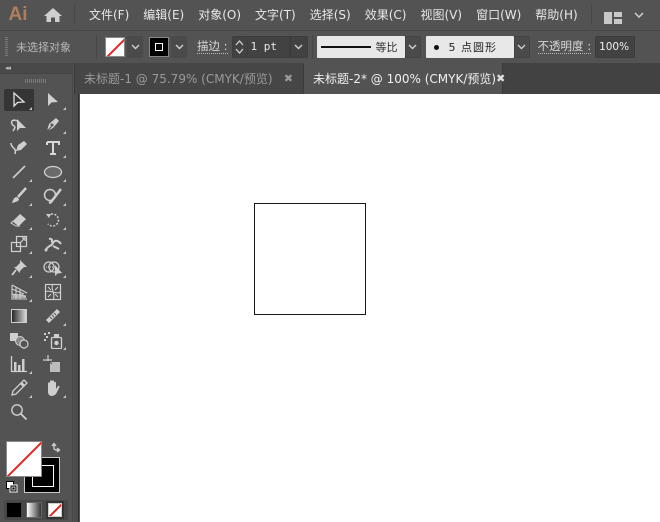  What do you see at coordinates (268, 47) in the screenshot?
I see `stroke-weight-input: 1 pt` at bounding box center [268, 47].